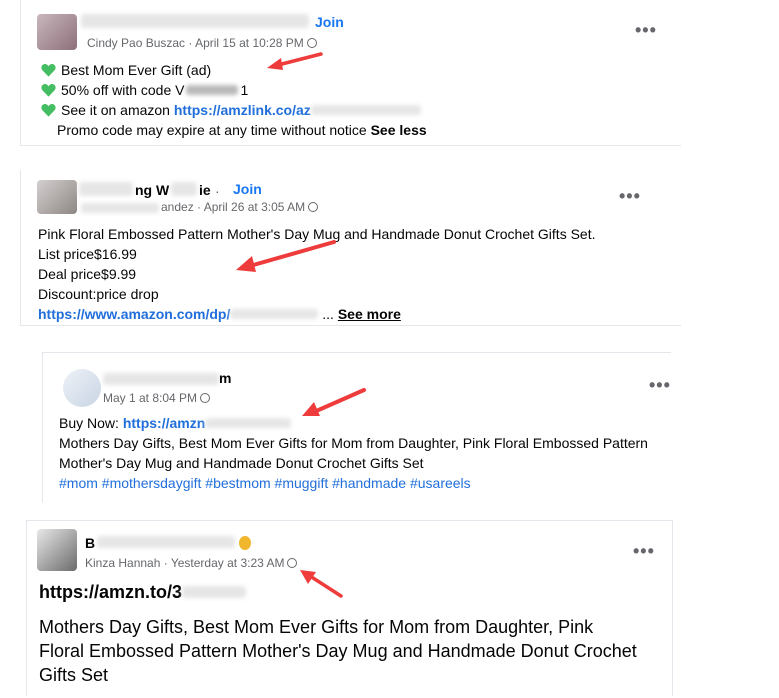 The image size is (779, 698). I want to click on see-more-link: See more, so click(369, 314).